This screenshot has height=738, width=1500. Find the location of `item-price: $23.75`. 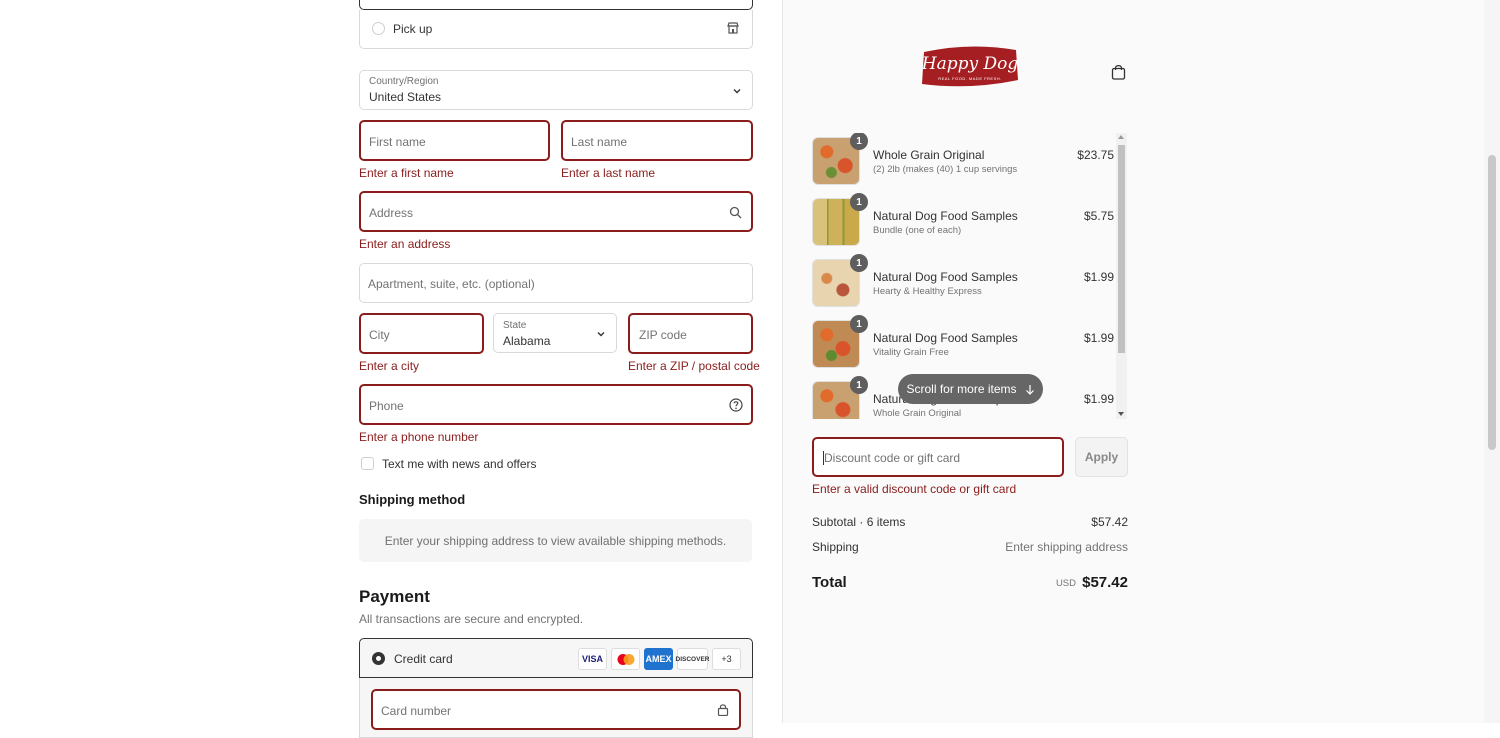

item-price: $23.75 is located at coordinates (1095, 155).